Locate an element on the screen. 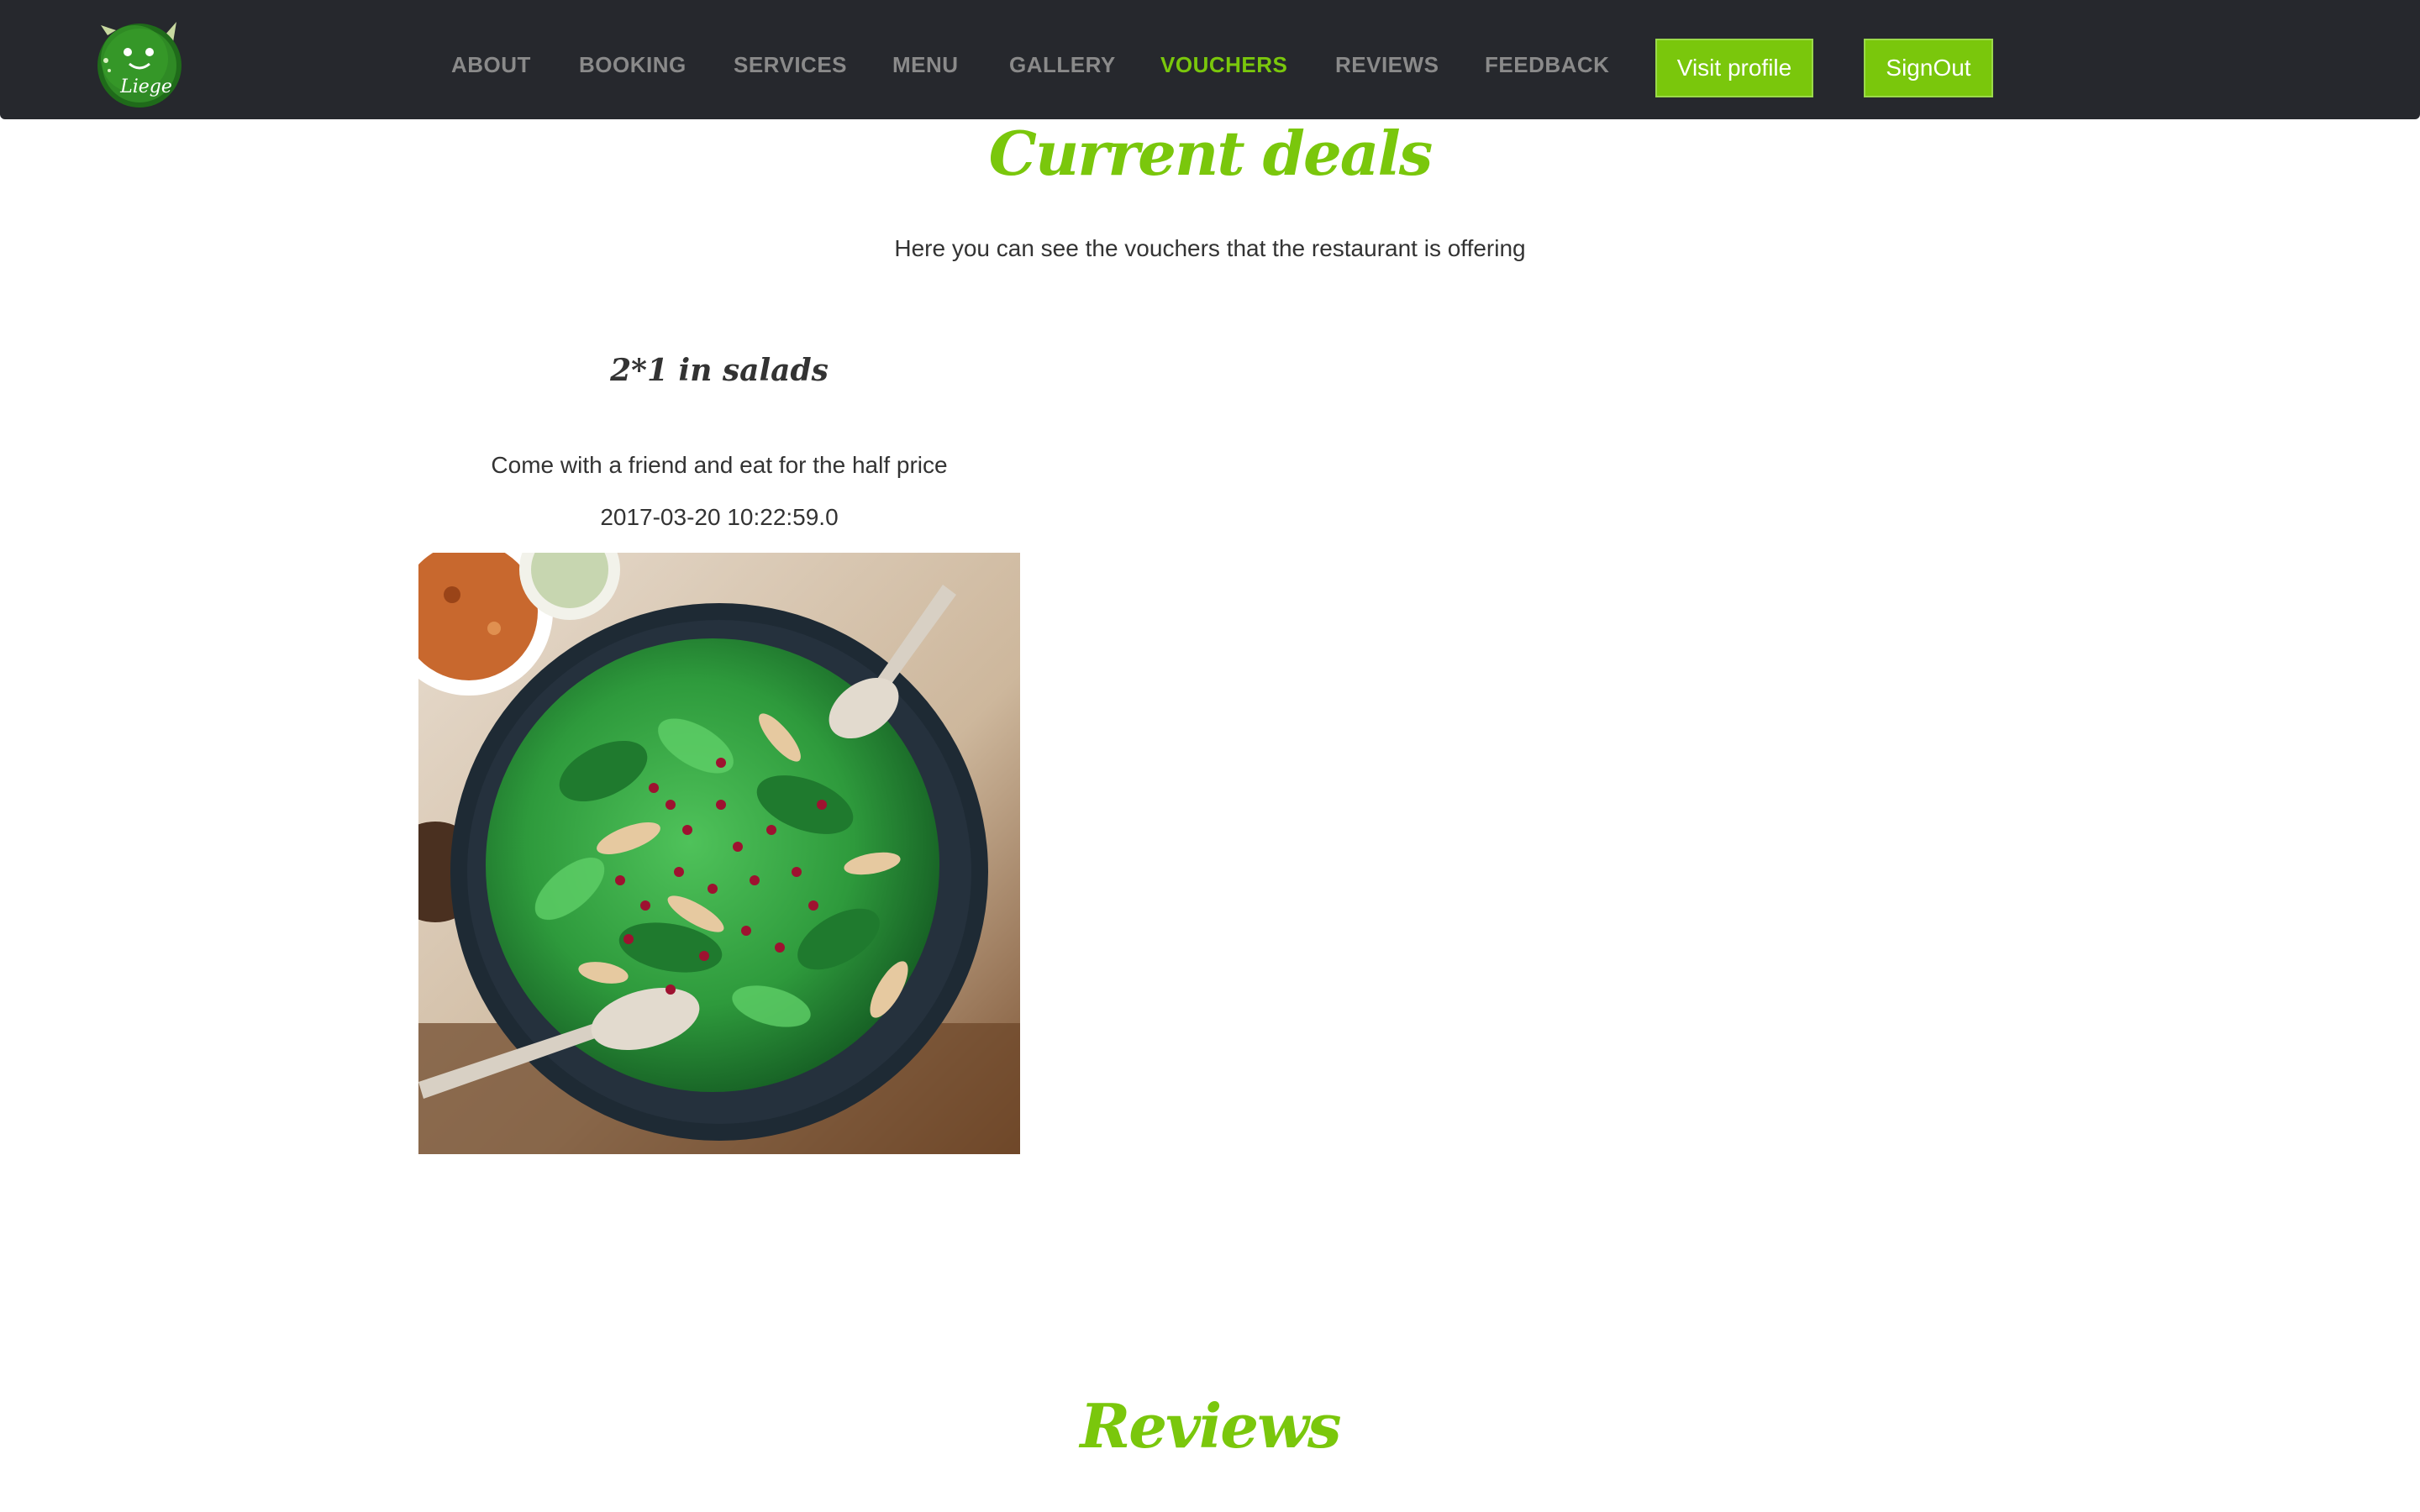  salad-bowl-image is located at coordinates (719, 853).